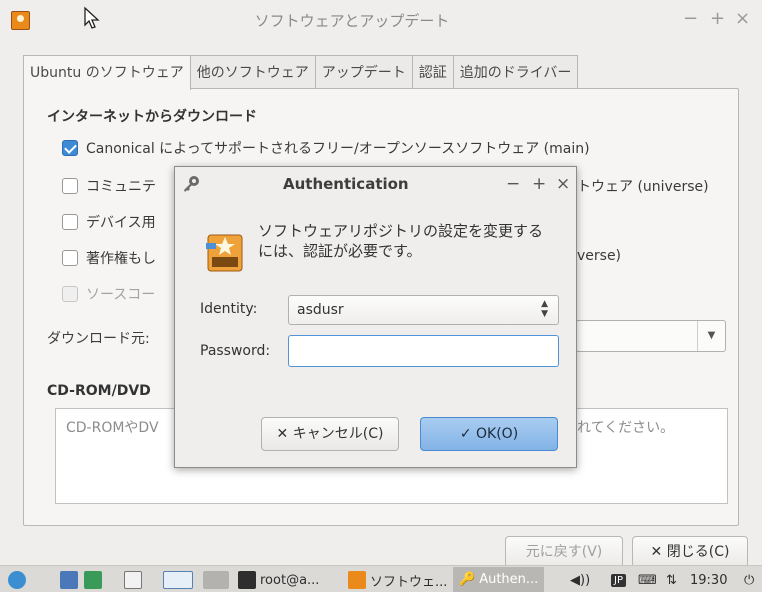 The width and height of the screenshot is (762, 592). What do you see at coordinates (107, 72) in the screenshot?
I see `tab-ubuntu-software: Ubuntu のソフトウェア` at bounding box center [107, 72].